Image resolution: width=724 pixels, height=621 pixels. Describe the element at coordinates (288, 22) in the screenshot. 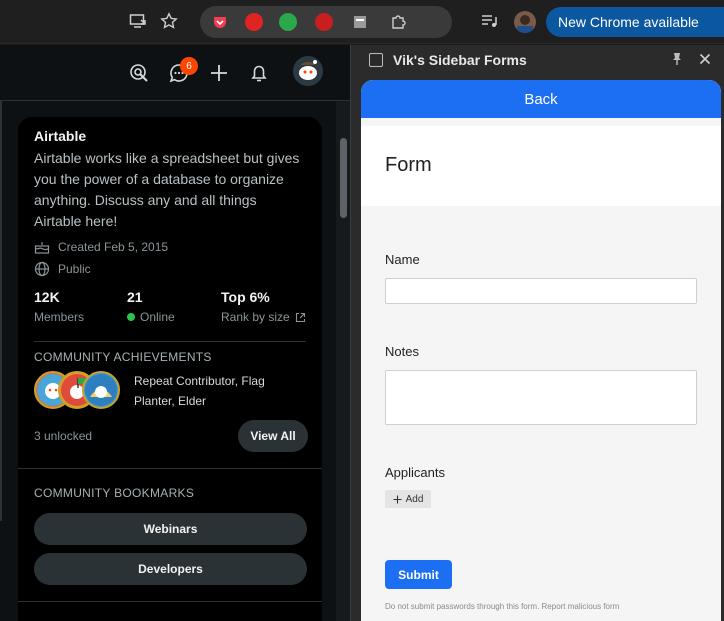

I see `green-extension-icon` at that location.